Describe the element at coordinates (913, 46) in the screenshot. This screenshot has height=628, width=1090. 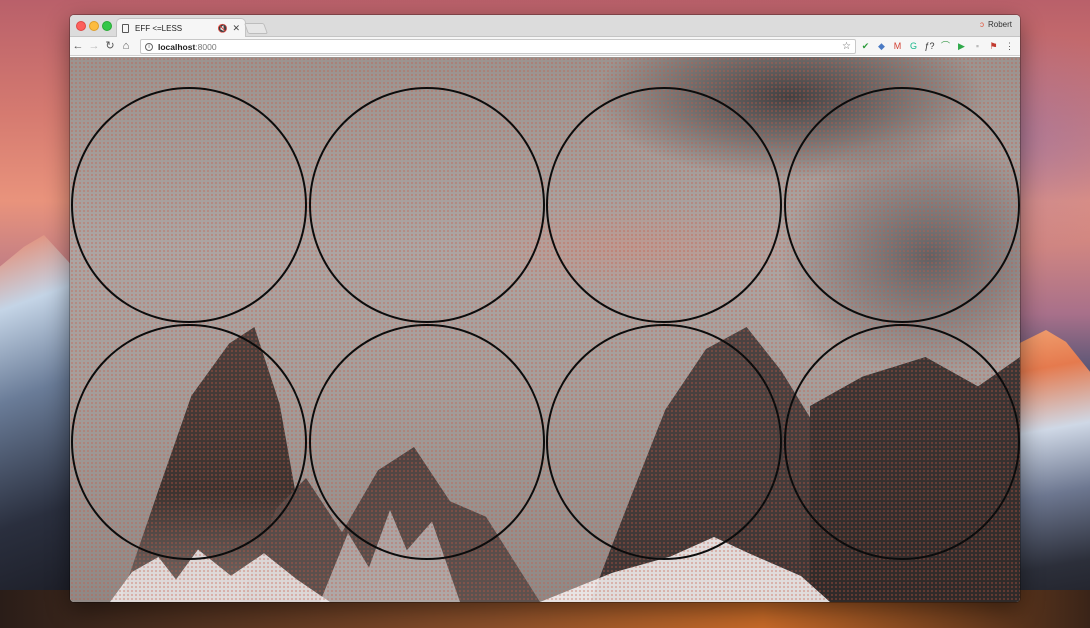
I see `grammarly-extension-icon: G` at that location.